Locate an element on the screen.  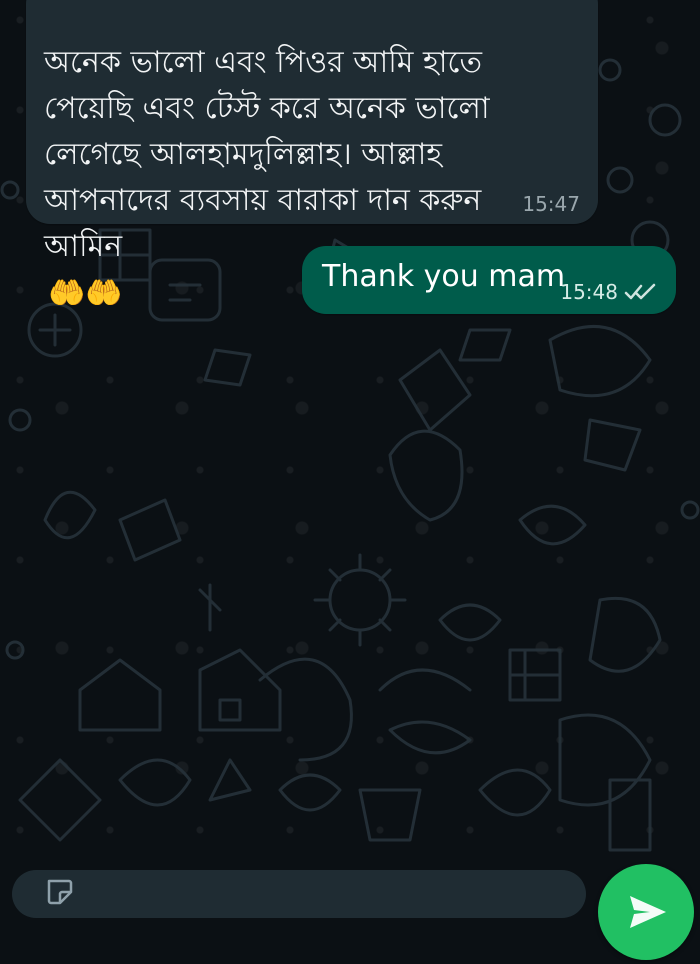
send-icon is located at coordinates (648, 912).